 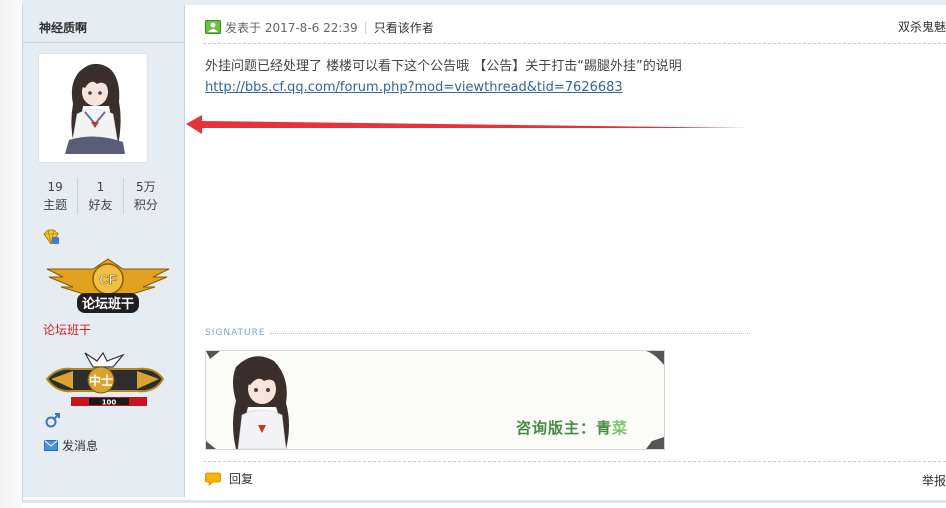 What do you see at coordinates (55, 205) in the screenshot?
I see `stat-label: 主题` at bounding box center [55, 205].